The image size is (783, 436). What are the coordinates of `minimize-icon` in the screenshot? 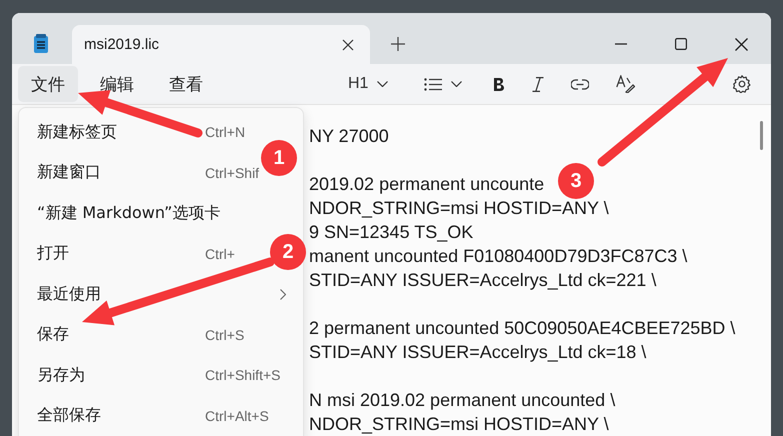 It's located at (621, 44).